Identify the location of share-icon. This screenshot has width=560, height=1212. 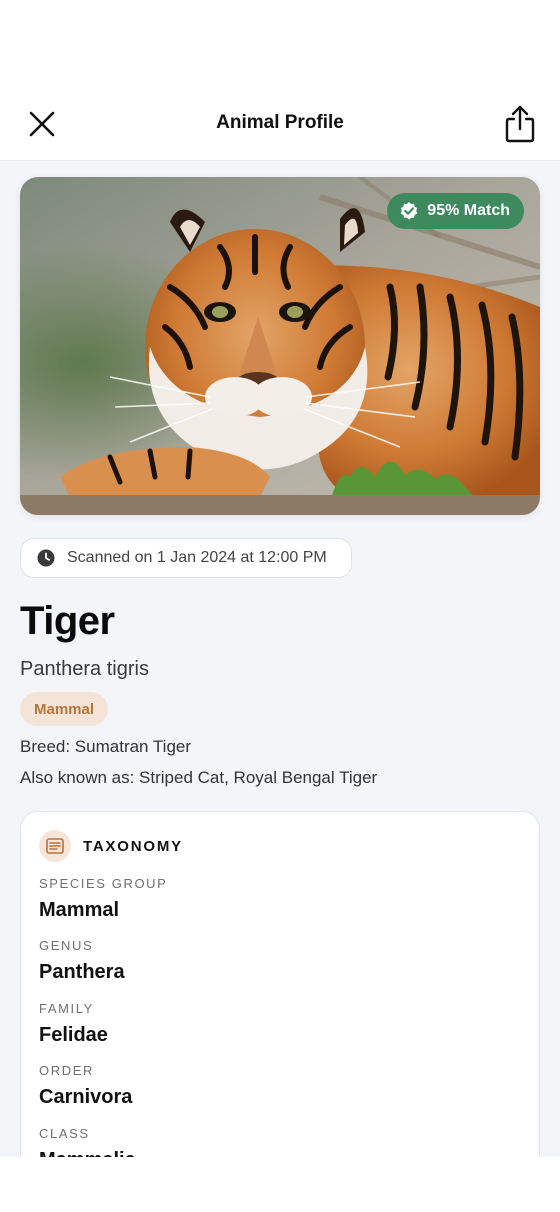
(520, 124).